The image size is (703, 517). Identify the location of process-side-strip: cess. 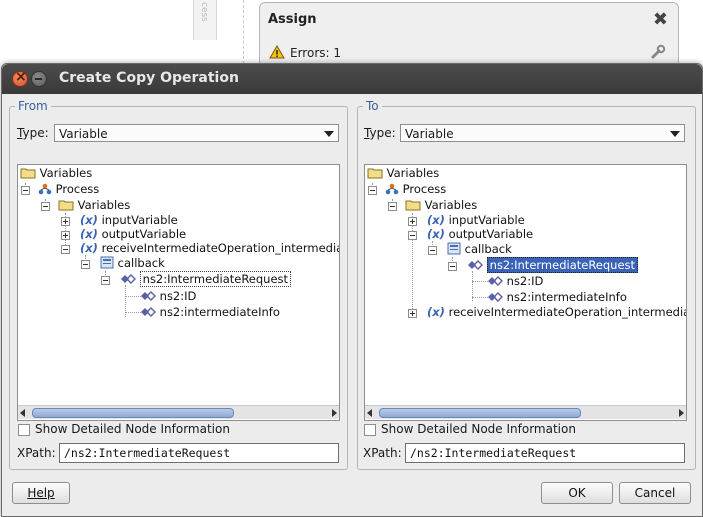
(205, 20).